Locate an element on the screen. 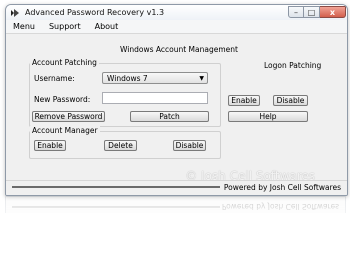 Image resolution: width=350 pixels, height=260 pixels. menu-item-menu: Menu is located at coordinates (24, 26).